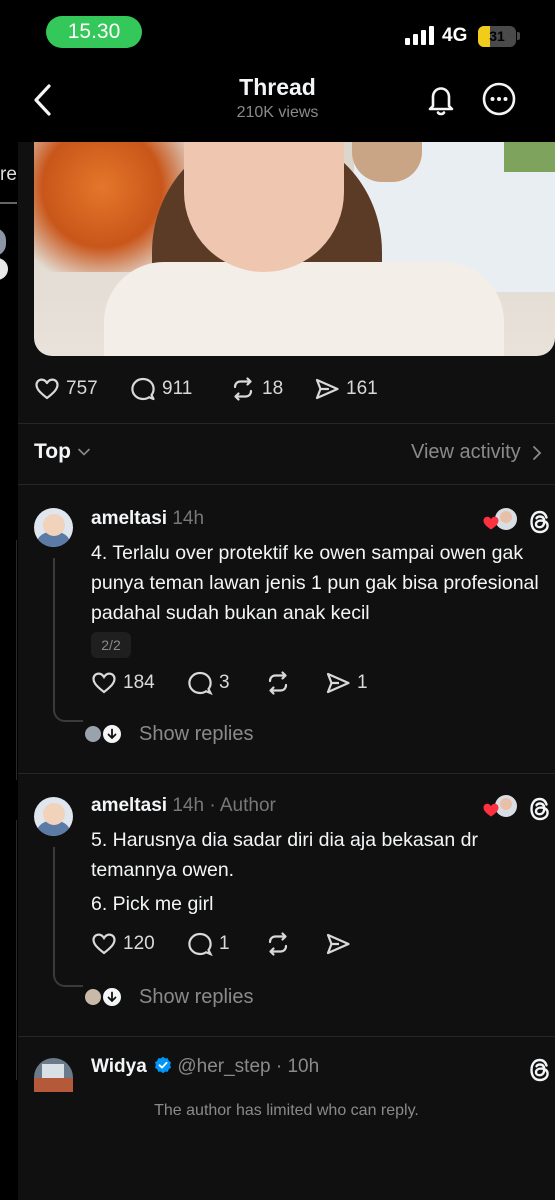 The height and width of the screenshot is (1200, 555). I want to click on status-bar: 15.30 4G 31, so click(277, 32).